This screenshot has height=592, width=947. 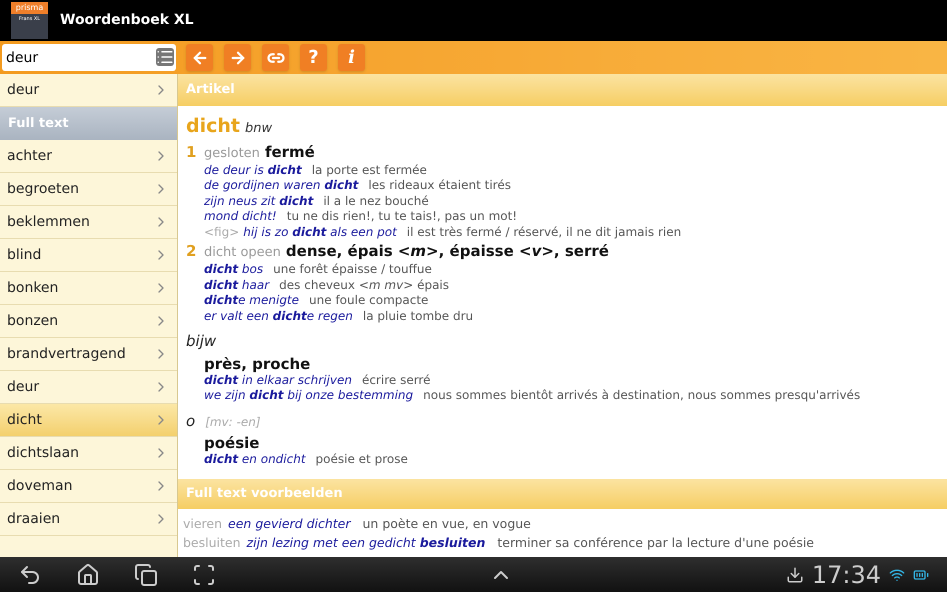 What do you see at coordinates (199, 57) in the screenshot?
I see `back-button` at bounding box center [199, 57].